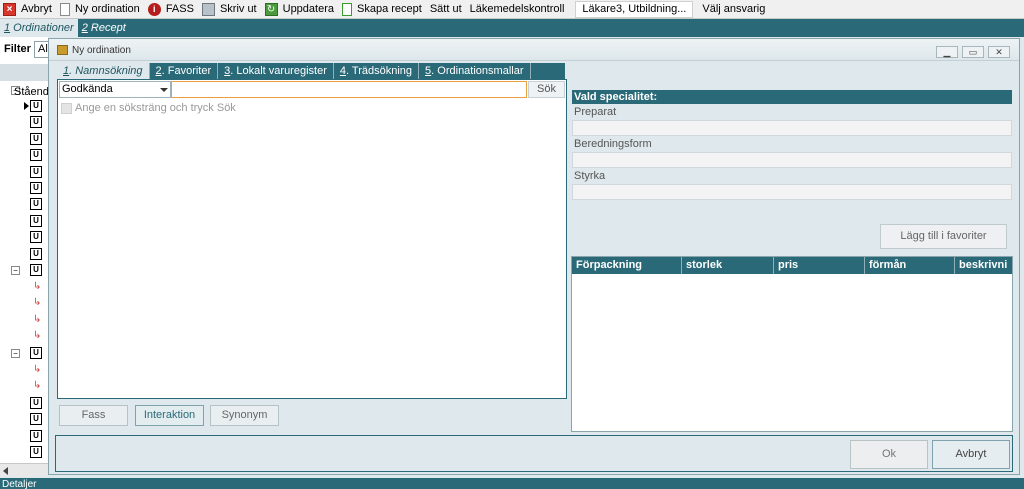 The width and height of the screenshot is (1024, 489). I want to click on avbryt-button: × Avbryt, so click(28, 9).